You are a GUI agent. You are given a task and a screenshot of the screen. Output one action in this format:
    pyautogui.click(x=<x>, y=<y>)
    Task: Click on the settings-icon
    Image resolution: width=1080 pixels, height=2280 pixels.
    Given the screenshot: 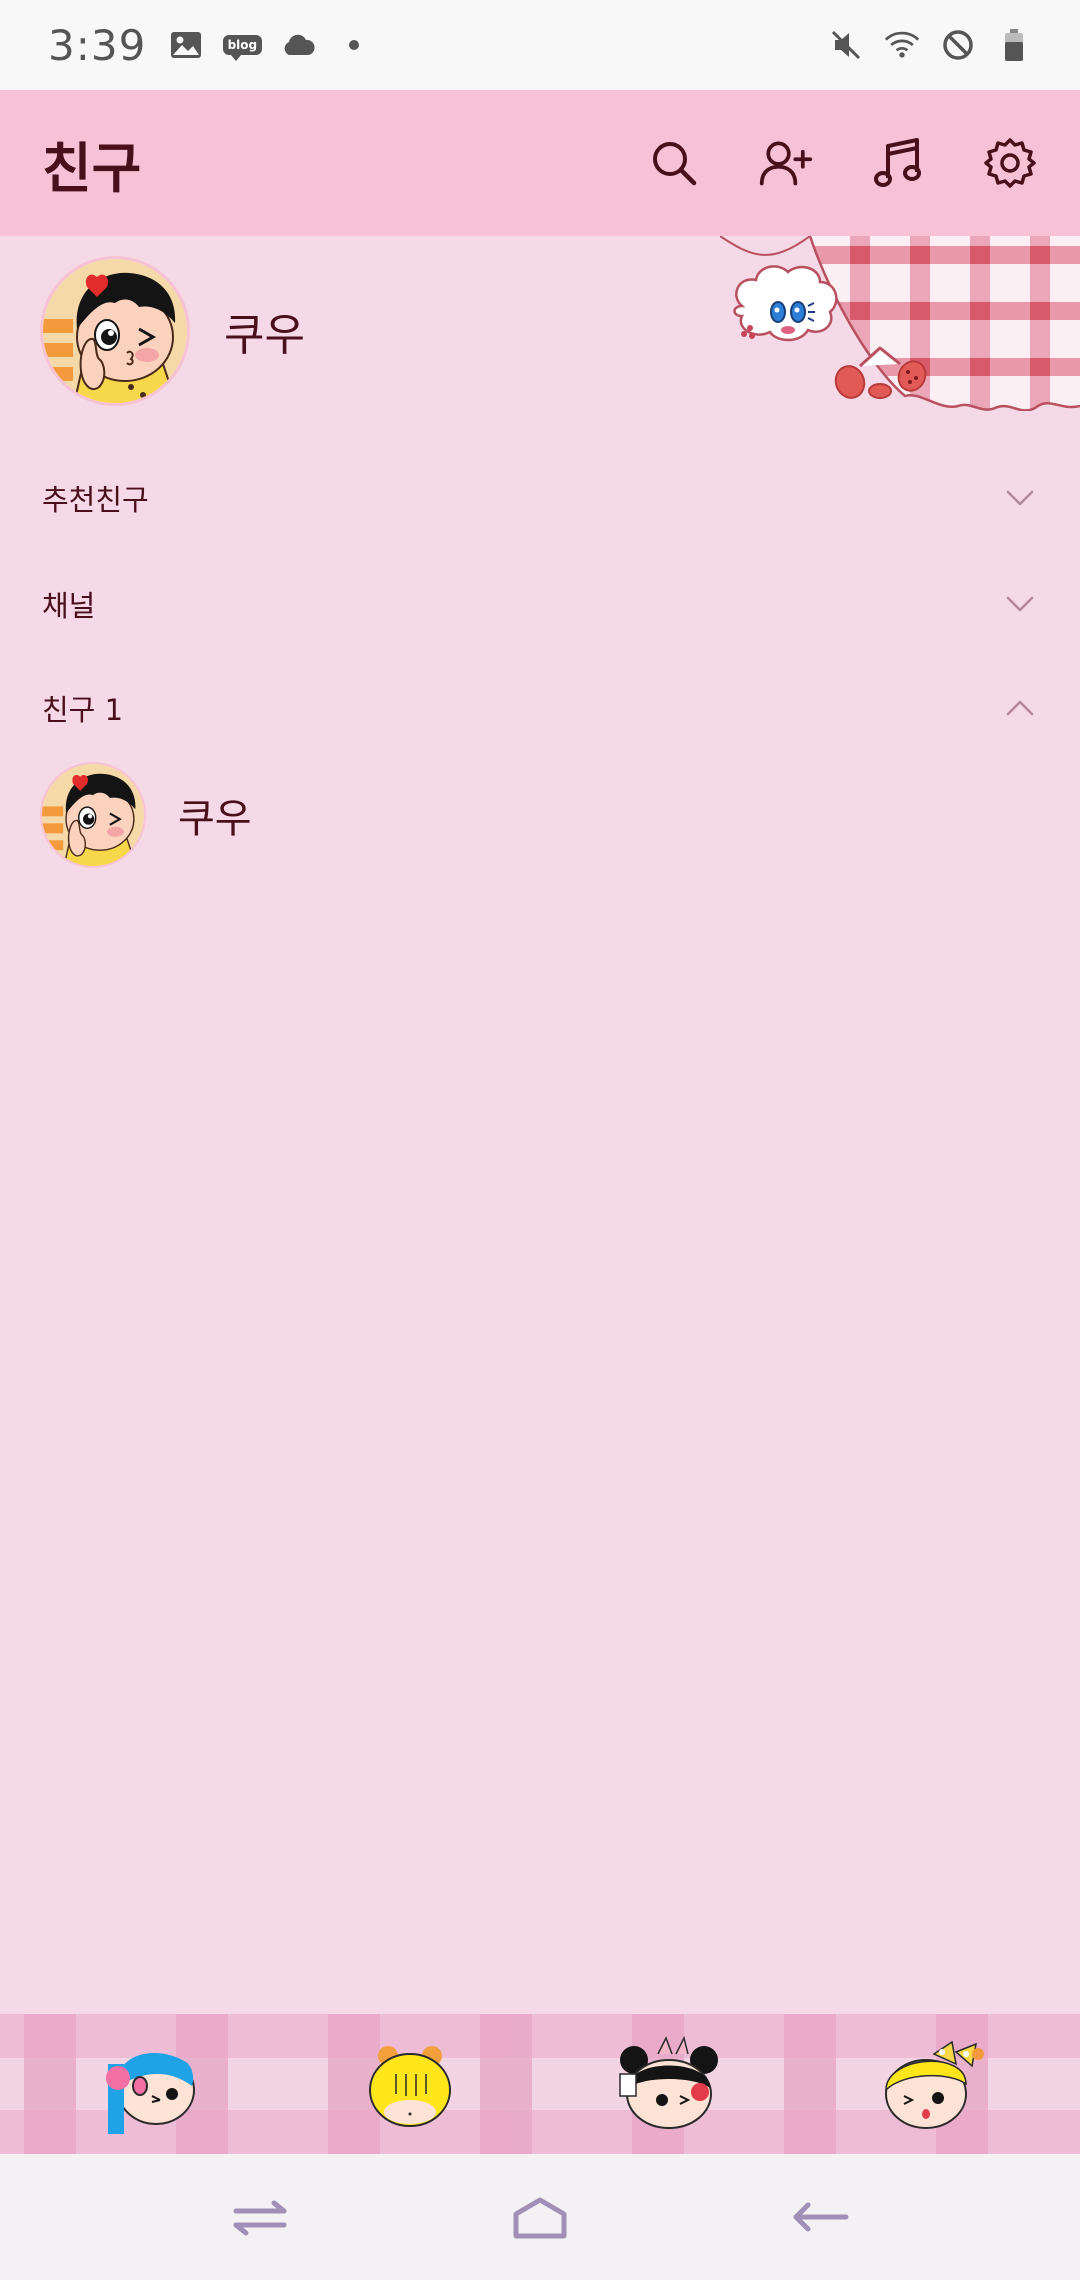 What is the action you would take?
    pyautogui.click(x=1010, y=163)
    